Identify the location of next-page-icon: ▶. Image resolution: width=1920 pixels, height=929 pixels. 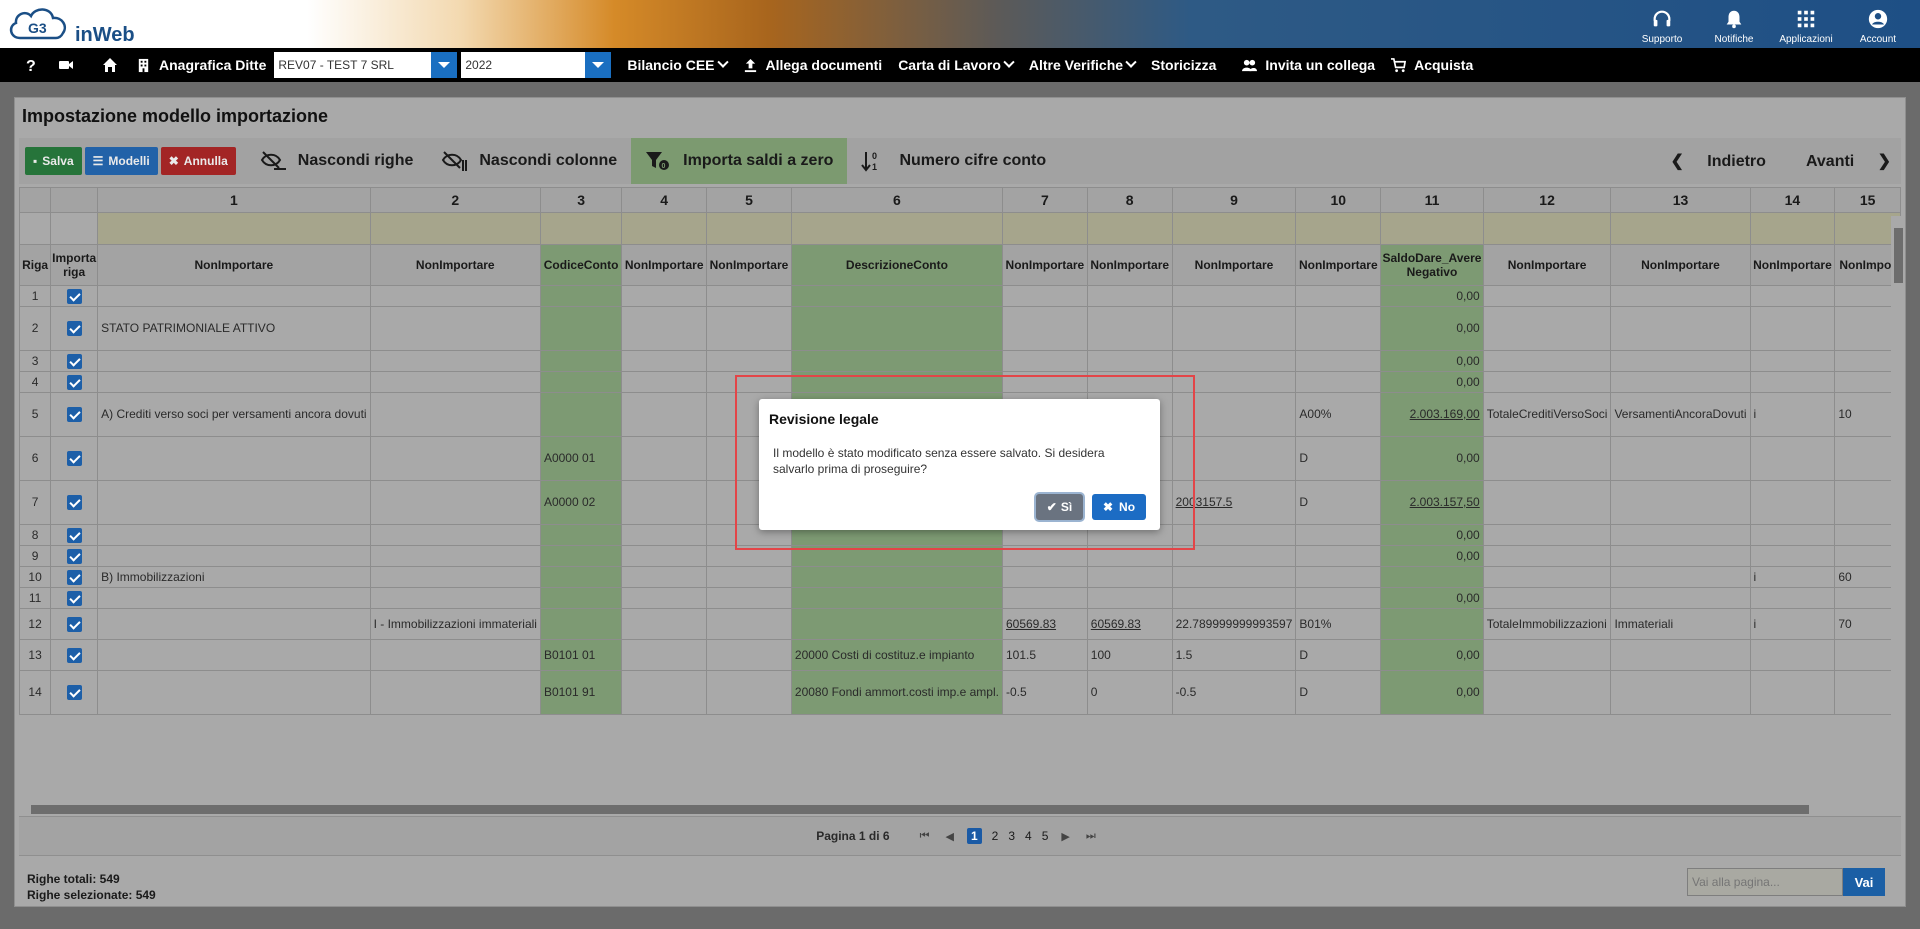
(1065, 836).